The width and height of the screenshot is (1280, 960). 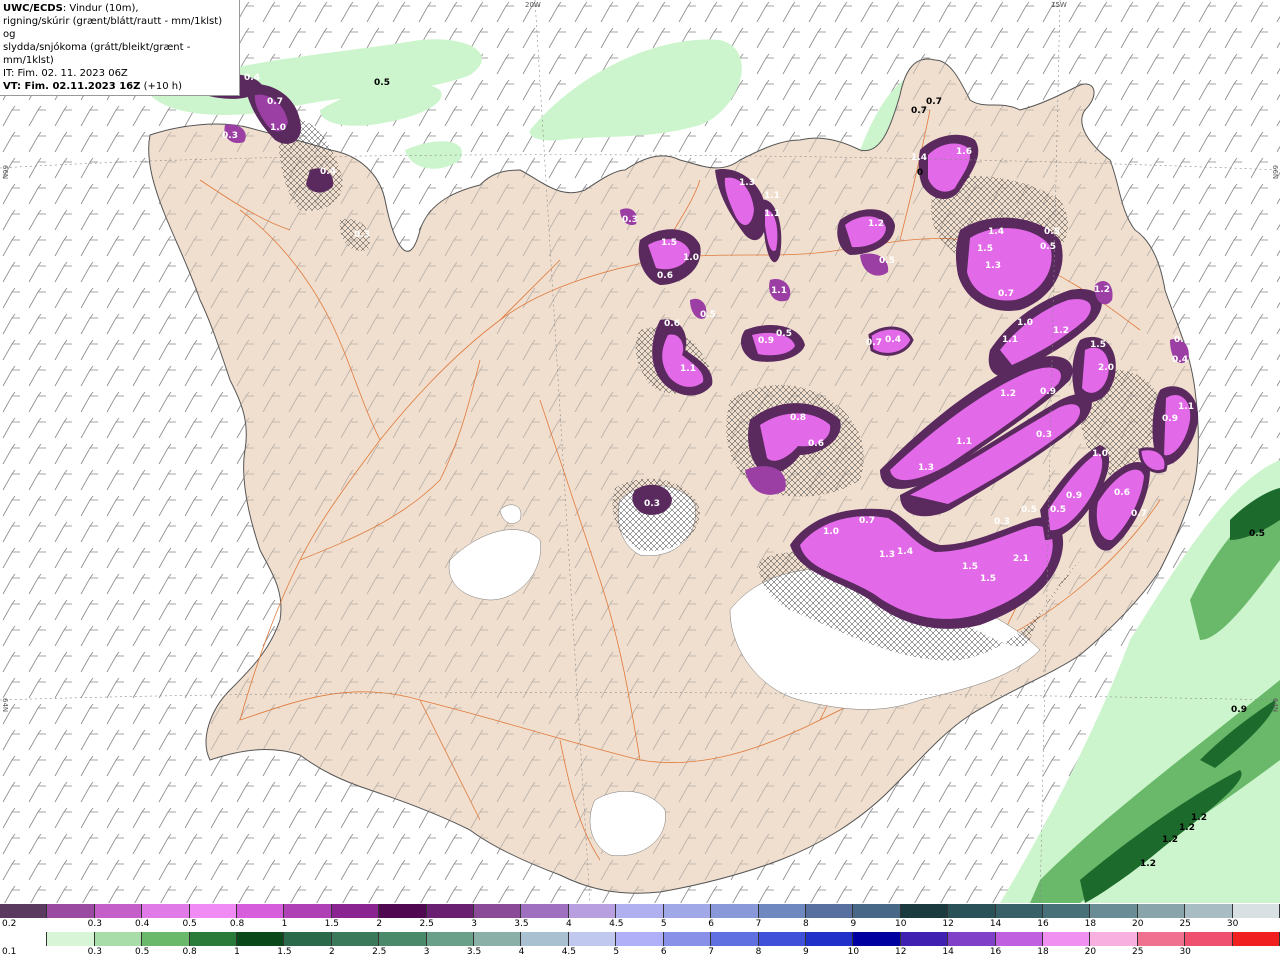 What do you see at coordinates (995, 952) in the screenshot?
I see `legend-rain-label: 16` at bounding box center [995, 952].